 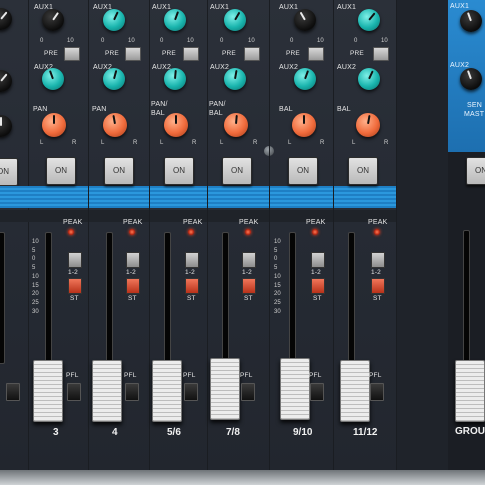 I want to click on master-aux2-knob, so click(x=471, y=79).